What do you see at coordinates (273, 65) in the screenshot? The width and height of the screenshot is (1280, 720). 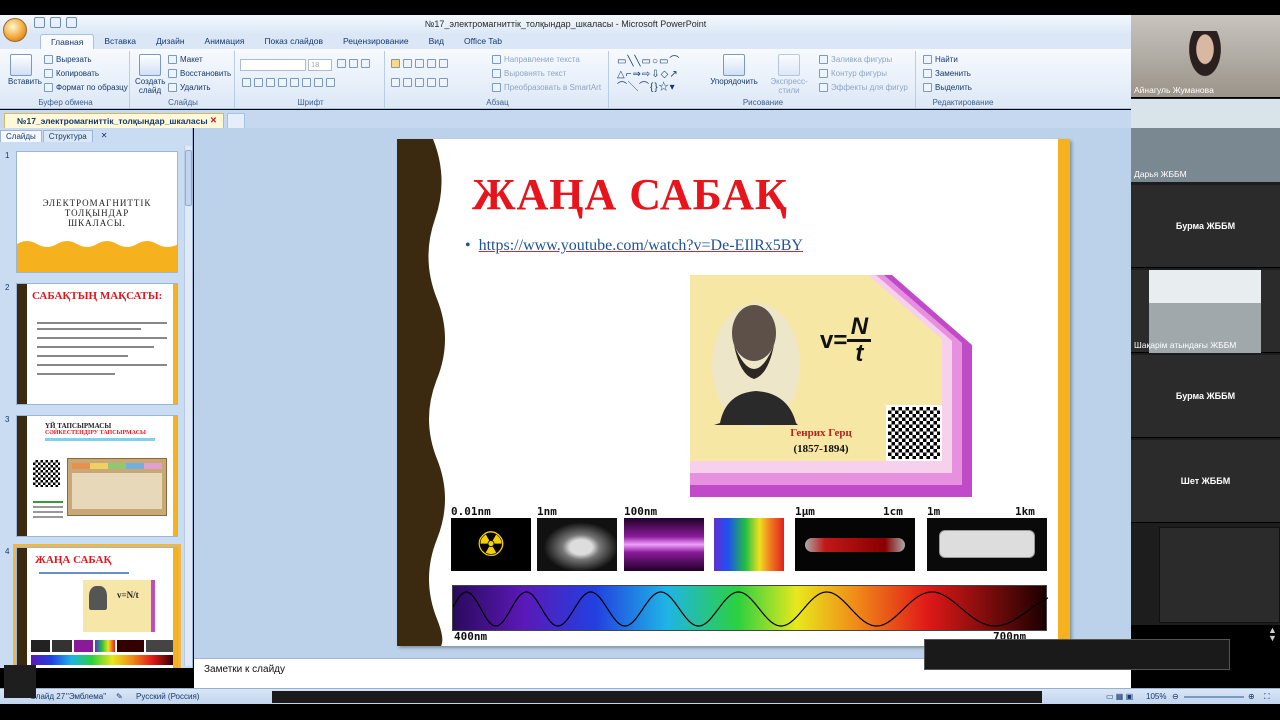 I see `font-name-combo` at bounding box center [273, 65].